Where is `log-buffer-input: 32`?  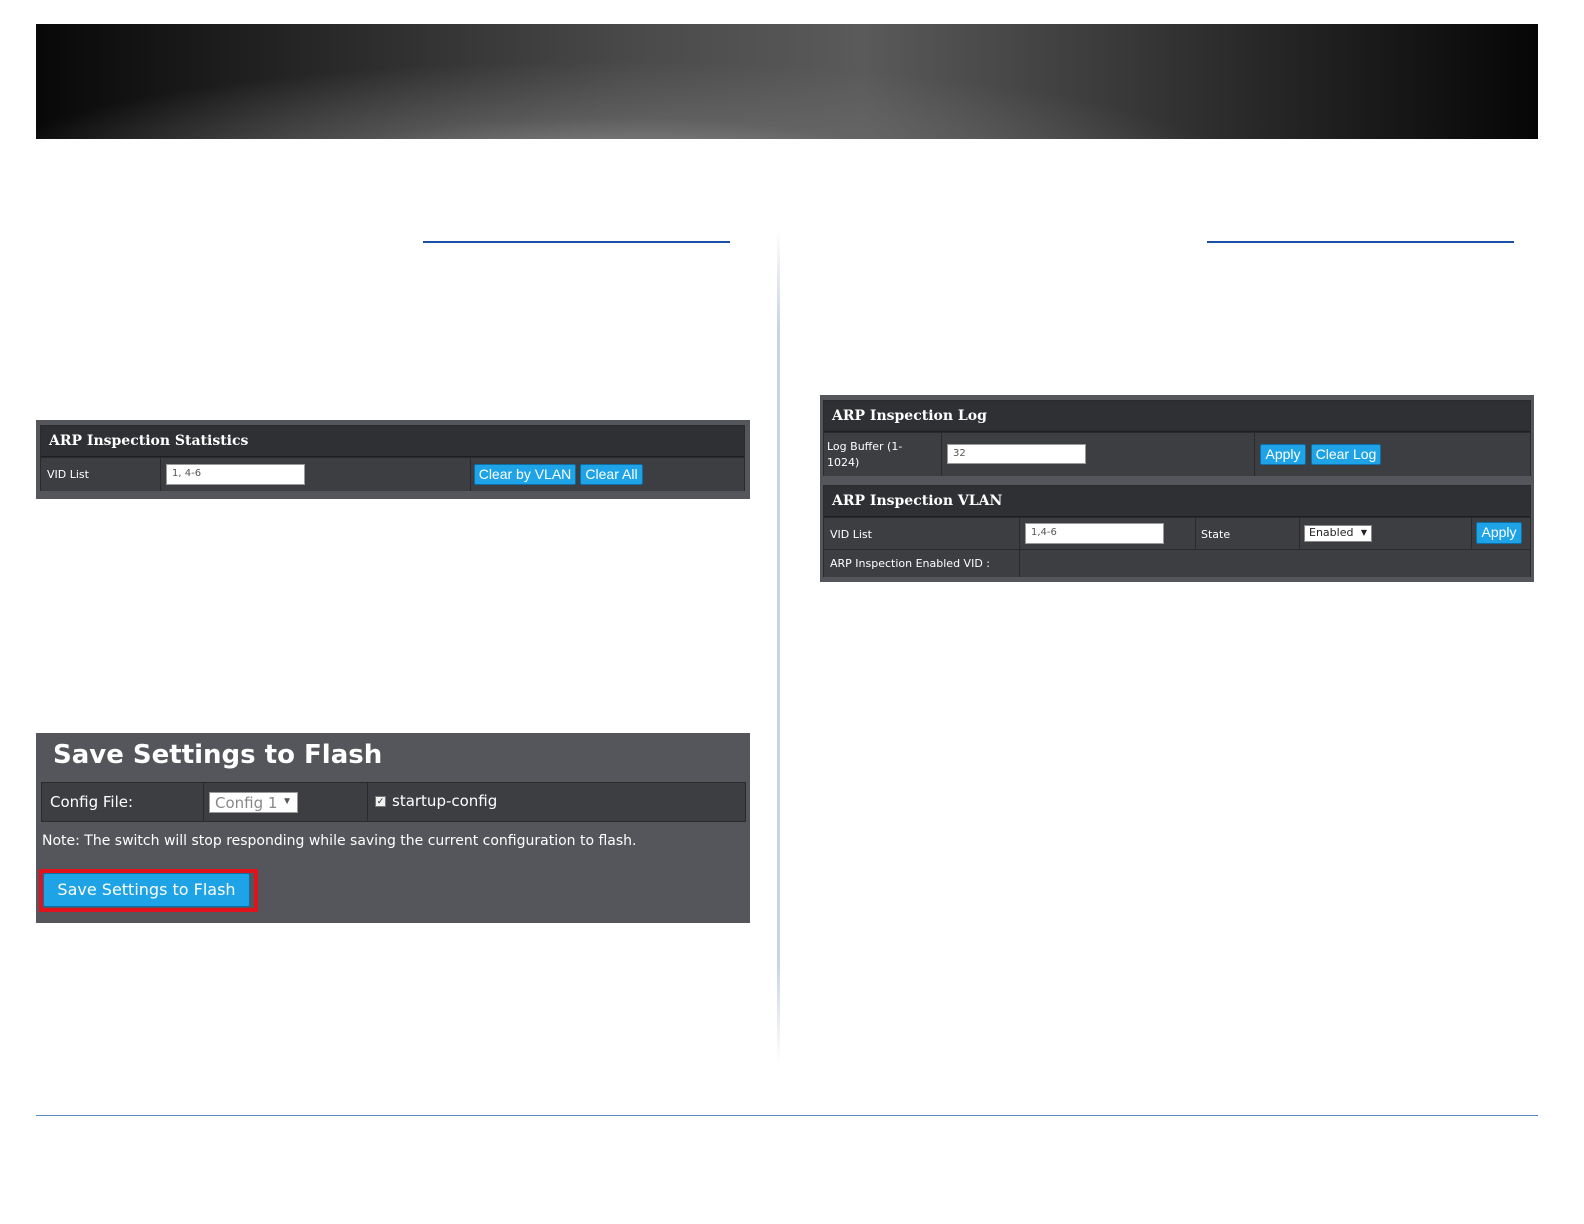 log-buffer-input: 32 is located at coordinates (1016, 454).